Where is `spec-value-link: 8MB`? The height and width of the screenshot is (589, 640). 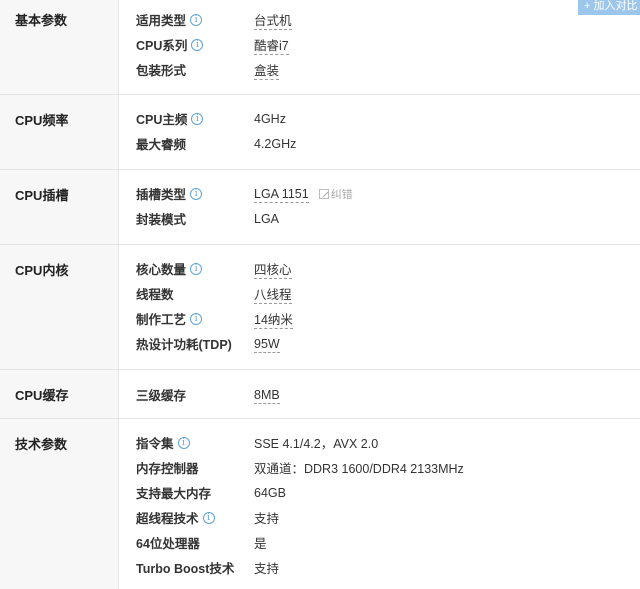
spec-value-link: 8MB is located at coordinates (267, 395).